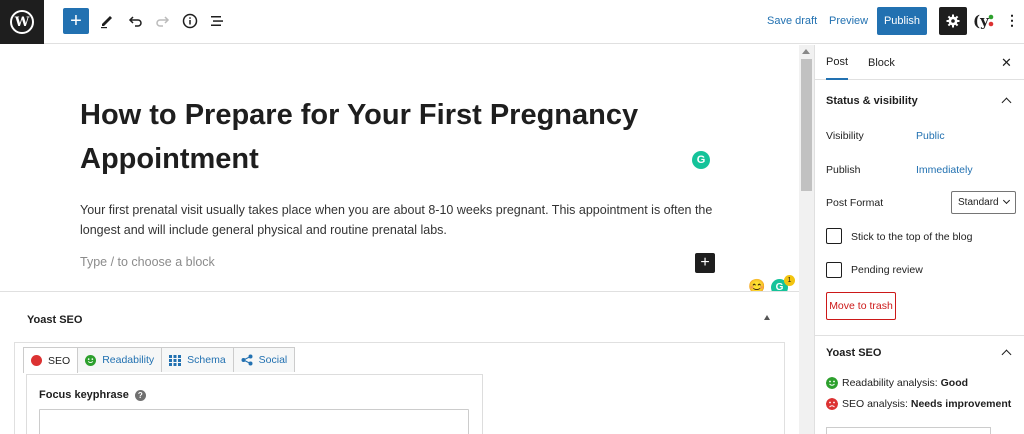 Image resolution: width=1024 pixels, height=434 pixels. Describe the element at coordinates (881, 62) in the screenshot. I see `tab-block: Block` at that location.